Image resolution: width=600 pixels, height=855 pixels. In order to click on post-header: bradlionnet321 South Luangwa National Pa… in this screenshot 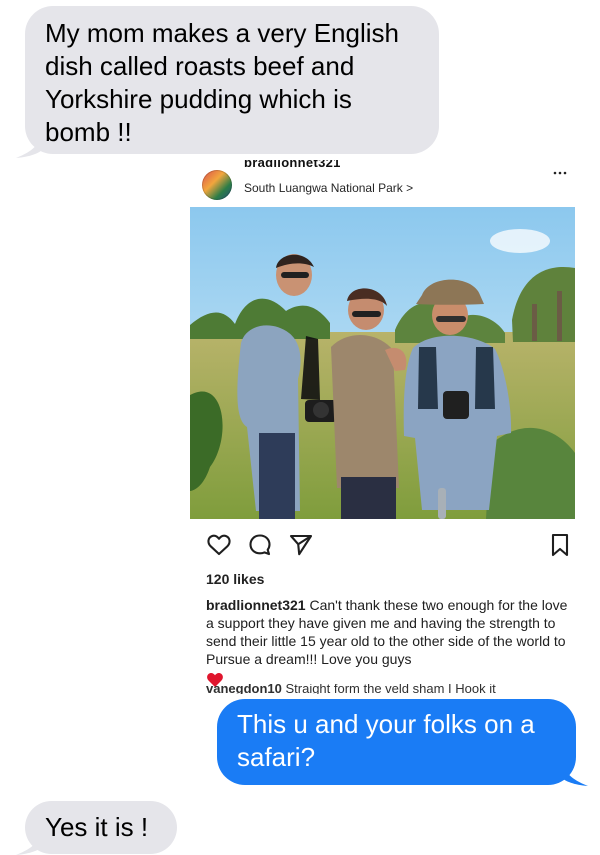, I will do `click(382, 182)`.